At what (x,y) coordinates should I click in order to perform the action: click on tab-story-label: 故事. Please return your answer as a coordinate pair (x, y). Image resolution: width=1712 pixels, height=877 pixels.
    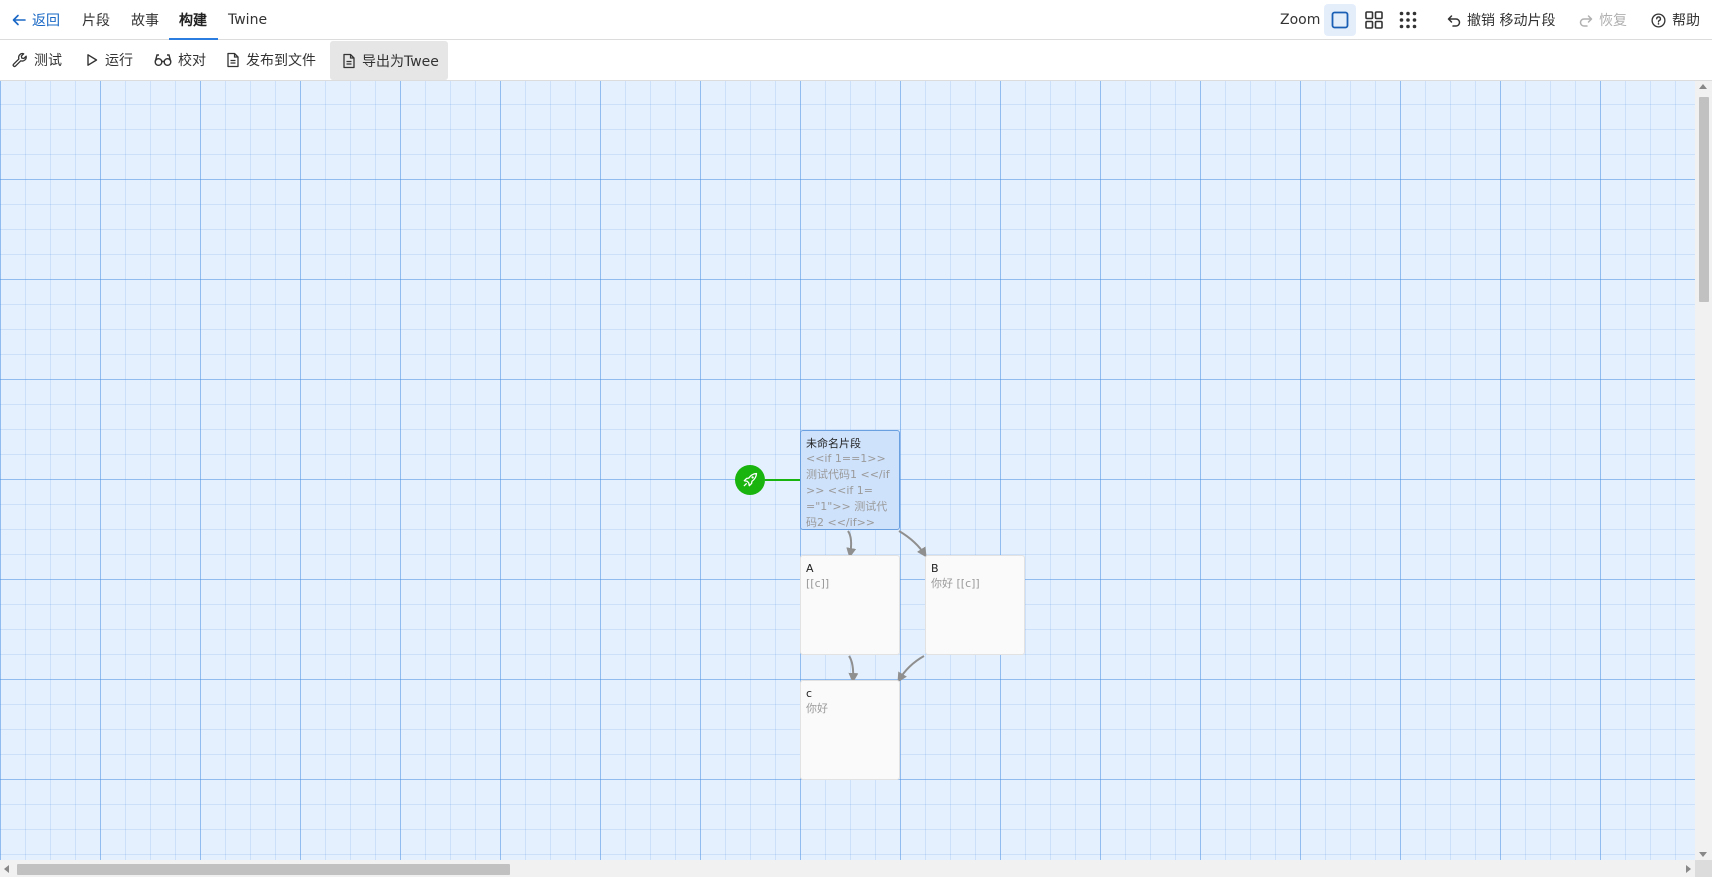
    Looking at the image, I should click on (145, 21).